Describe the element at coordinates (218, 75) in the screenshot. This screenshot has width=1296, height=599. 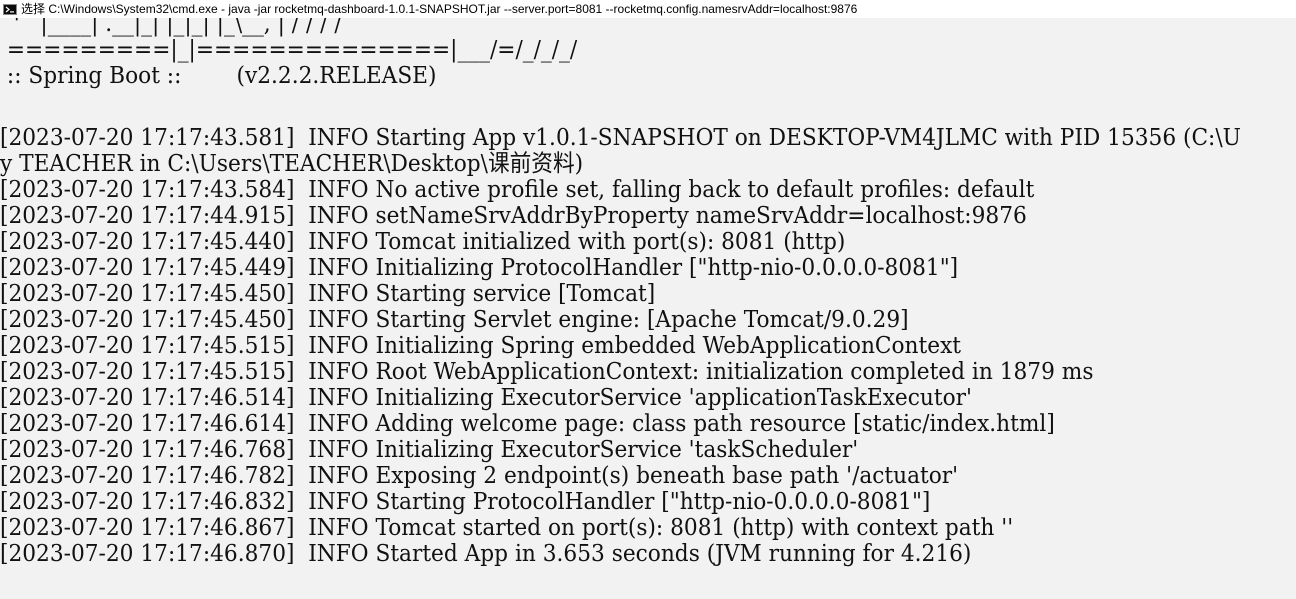
I see `spring-boot-version-line: :: Spring Boot :: (v2.2.2.RELEASE)` at that location.